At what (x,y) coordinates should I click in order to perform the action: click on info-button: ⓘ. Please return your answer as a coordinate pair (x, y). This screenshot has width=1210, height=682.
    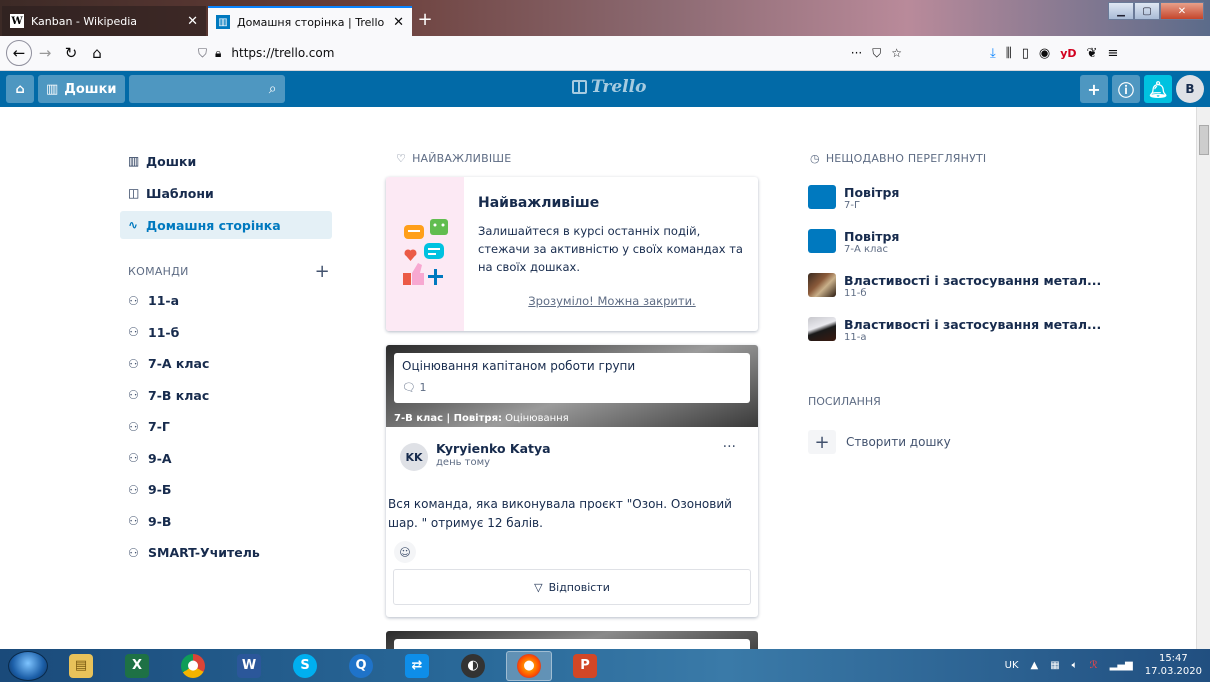
    Looking at the image, I should click on (1126, 89).